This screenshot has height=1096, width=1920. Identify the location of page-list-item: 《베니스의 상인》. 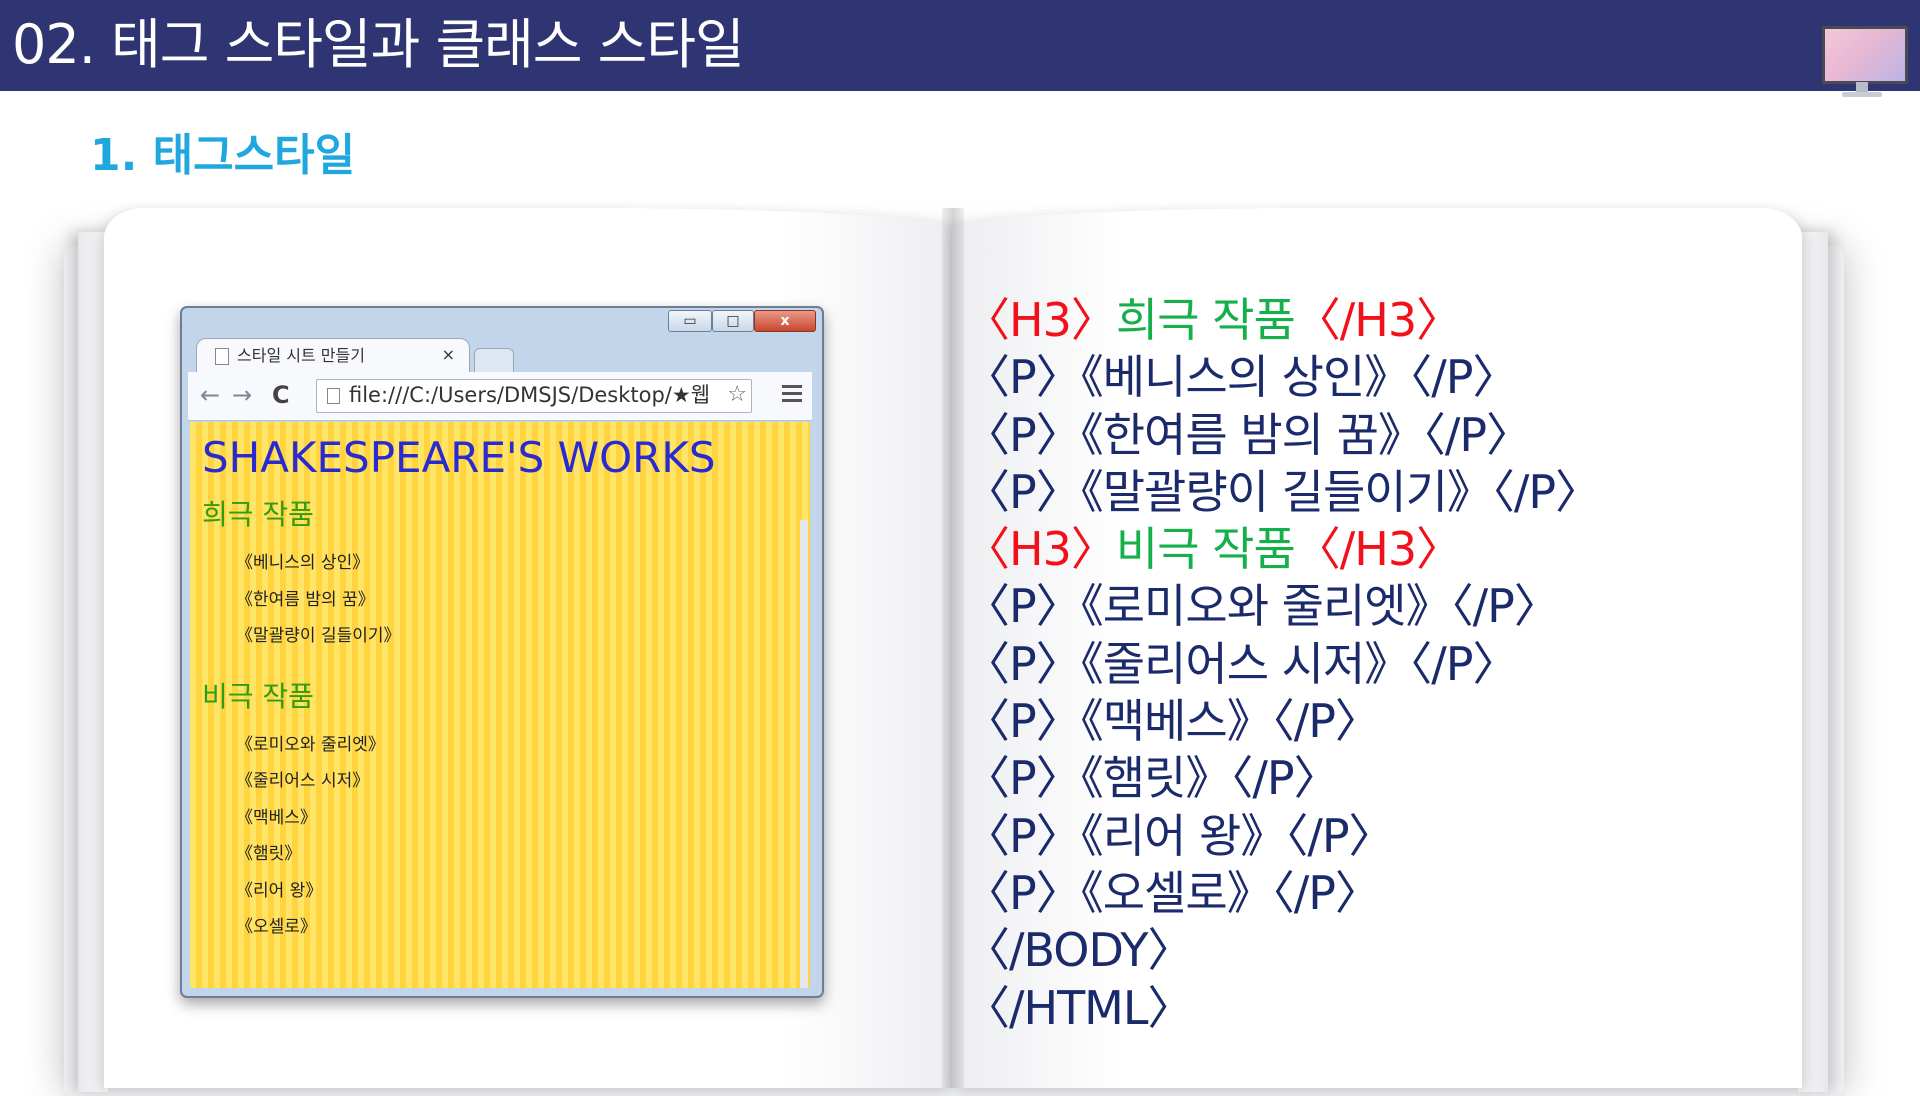
(303, 563).